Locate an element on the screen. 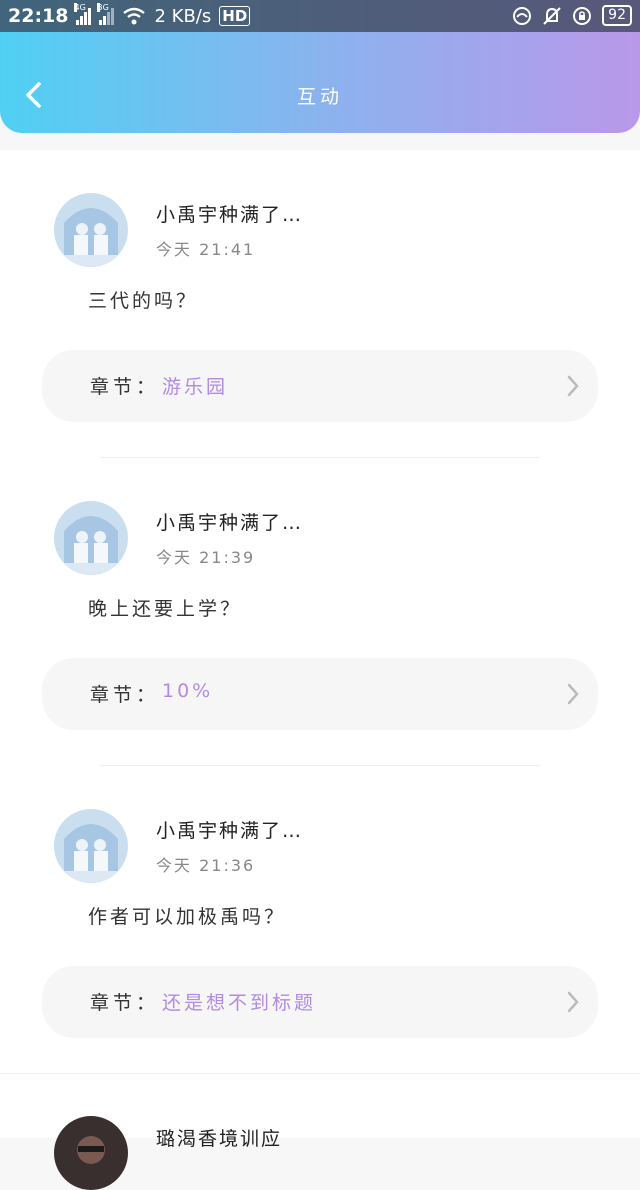 This screenshot has width=640, height=1190. mute-icon is located at coordinates (552, 15).